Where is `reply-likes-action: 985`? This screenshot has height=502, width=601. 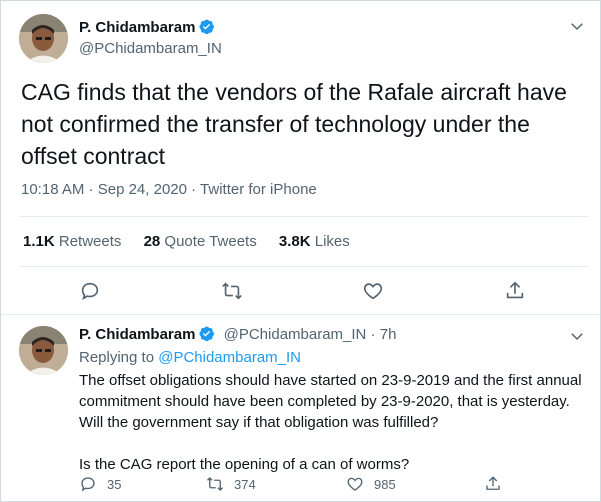 reply-likes-action: 985 is located at coordinates (371, 484).